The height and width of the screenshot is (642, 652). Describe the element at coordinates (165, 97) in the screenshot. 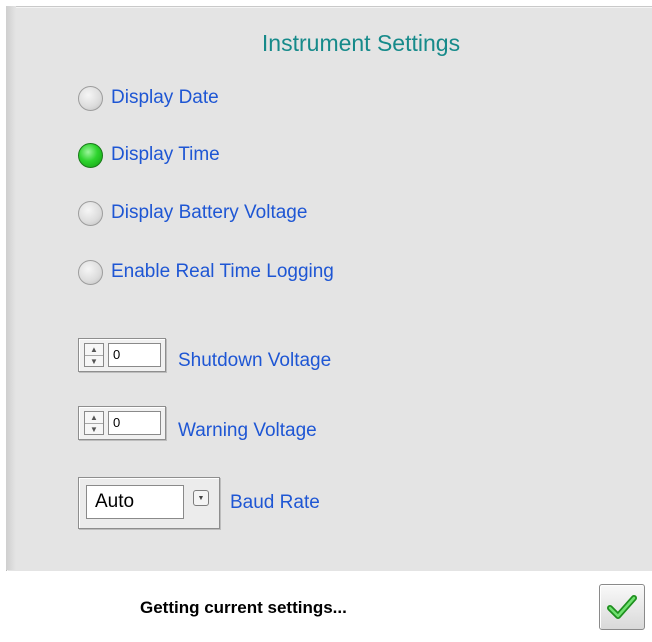

I see `radio-label: Display Date` at that location.